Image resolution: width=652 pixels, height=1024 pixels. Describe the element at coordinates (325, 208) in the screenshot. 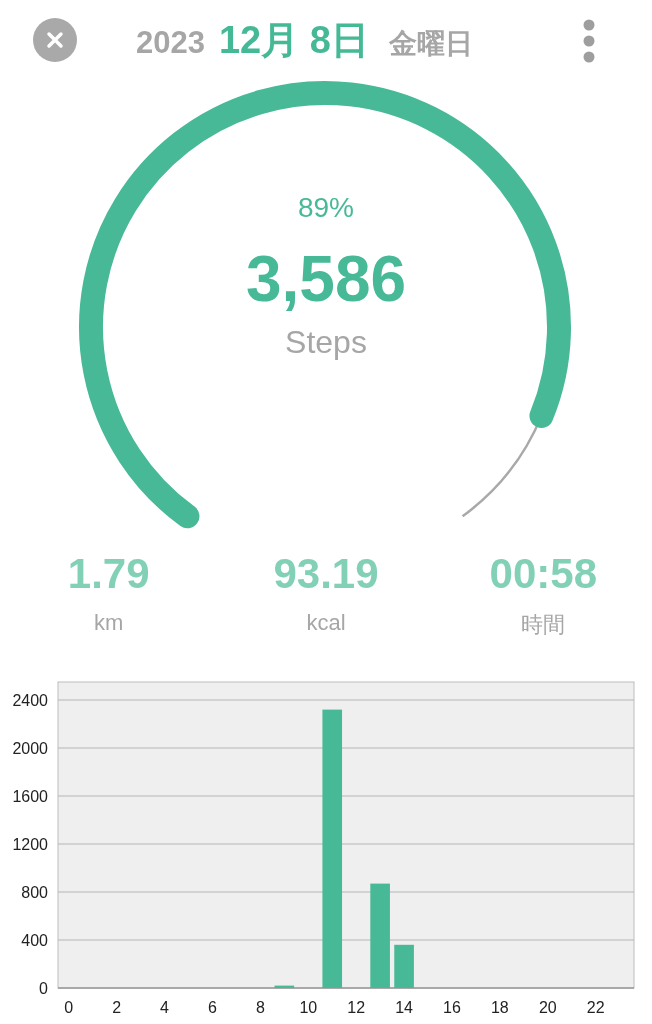

I see `percent-text: 89%` at that location.